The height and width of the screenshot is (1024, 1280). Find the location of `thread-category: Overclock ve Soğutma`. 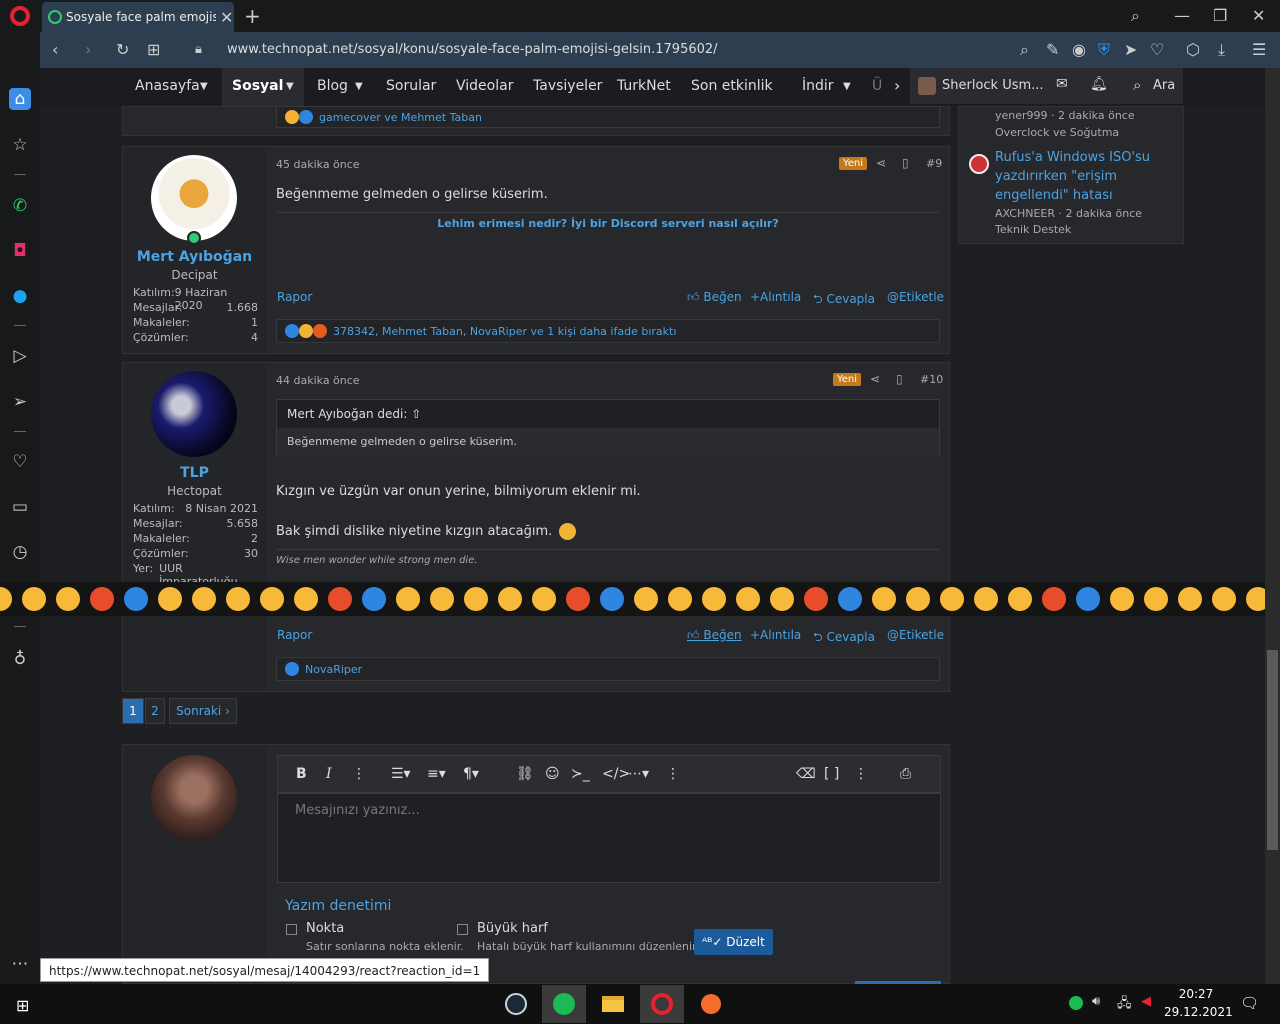

thread-category: Overclock ve Soğutma is located at coordinates (1057, 132).